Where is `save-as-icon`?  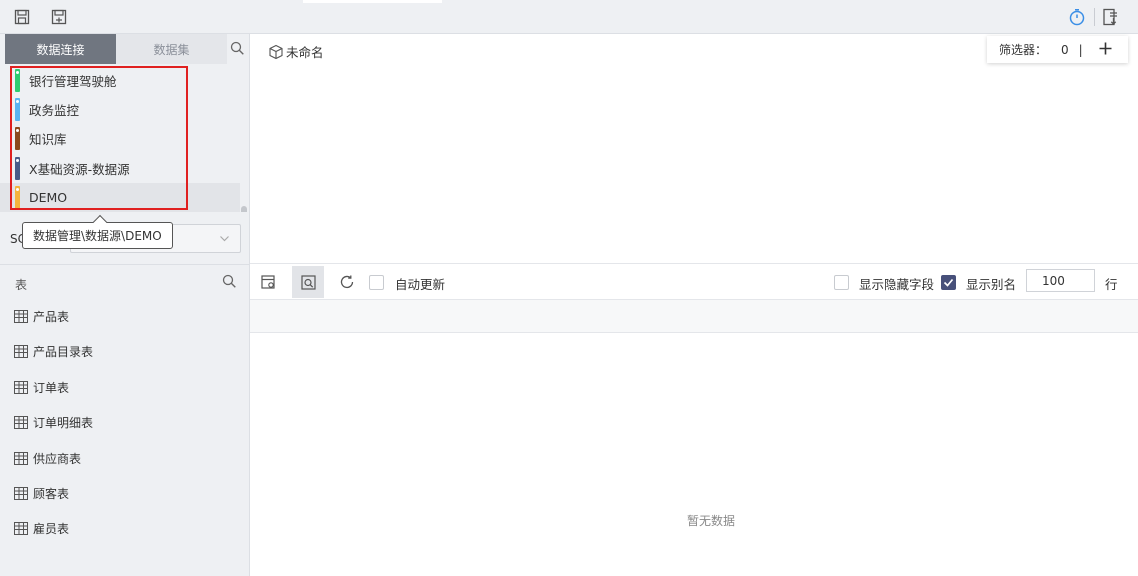
save-as-icon is located at coordinates (59, 17).